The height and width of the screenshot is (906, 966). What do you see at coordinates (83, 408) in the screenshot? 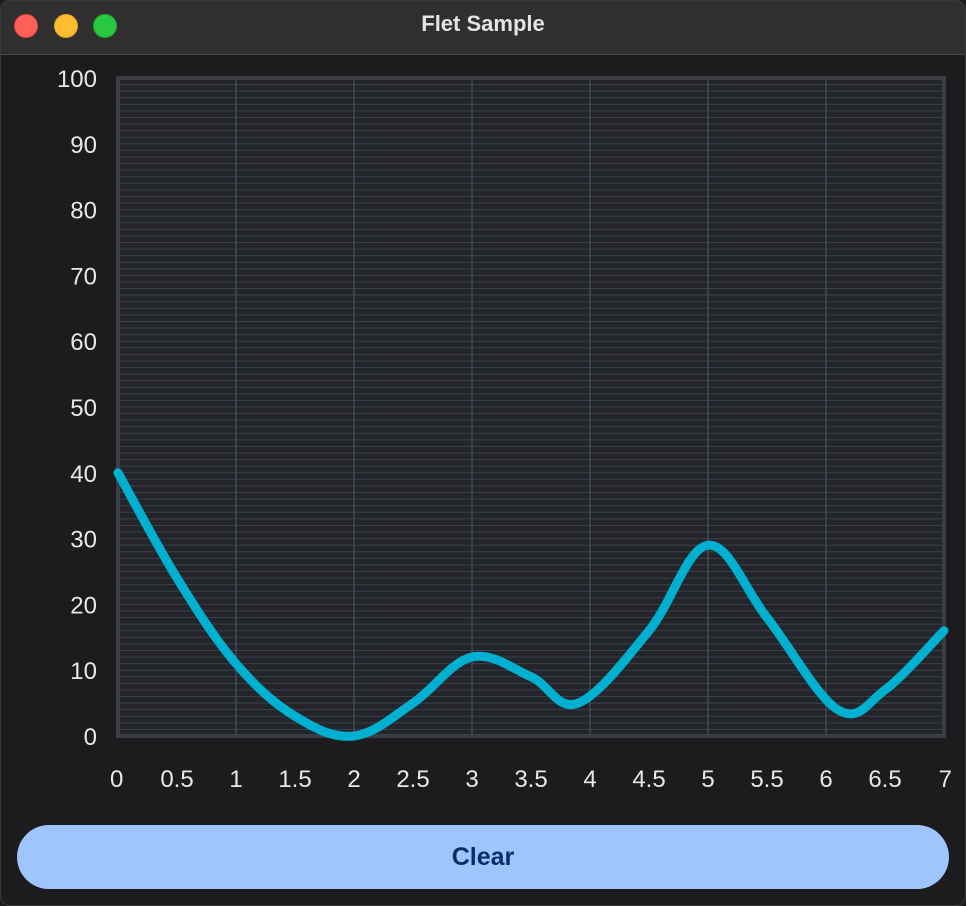
I see `y-tick-label: 50` at bounding box center [83, 408].